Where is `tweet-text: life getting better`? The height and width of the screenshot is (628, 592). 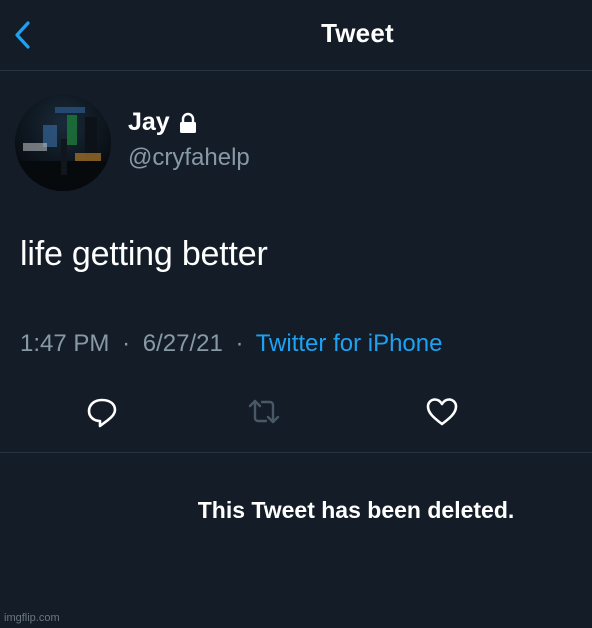 tweet-text: life getting better is located at coordinates (144, 254).